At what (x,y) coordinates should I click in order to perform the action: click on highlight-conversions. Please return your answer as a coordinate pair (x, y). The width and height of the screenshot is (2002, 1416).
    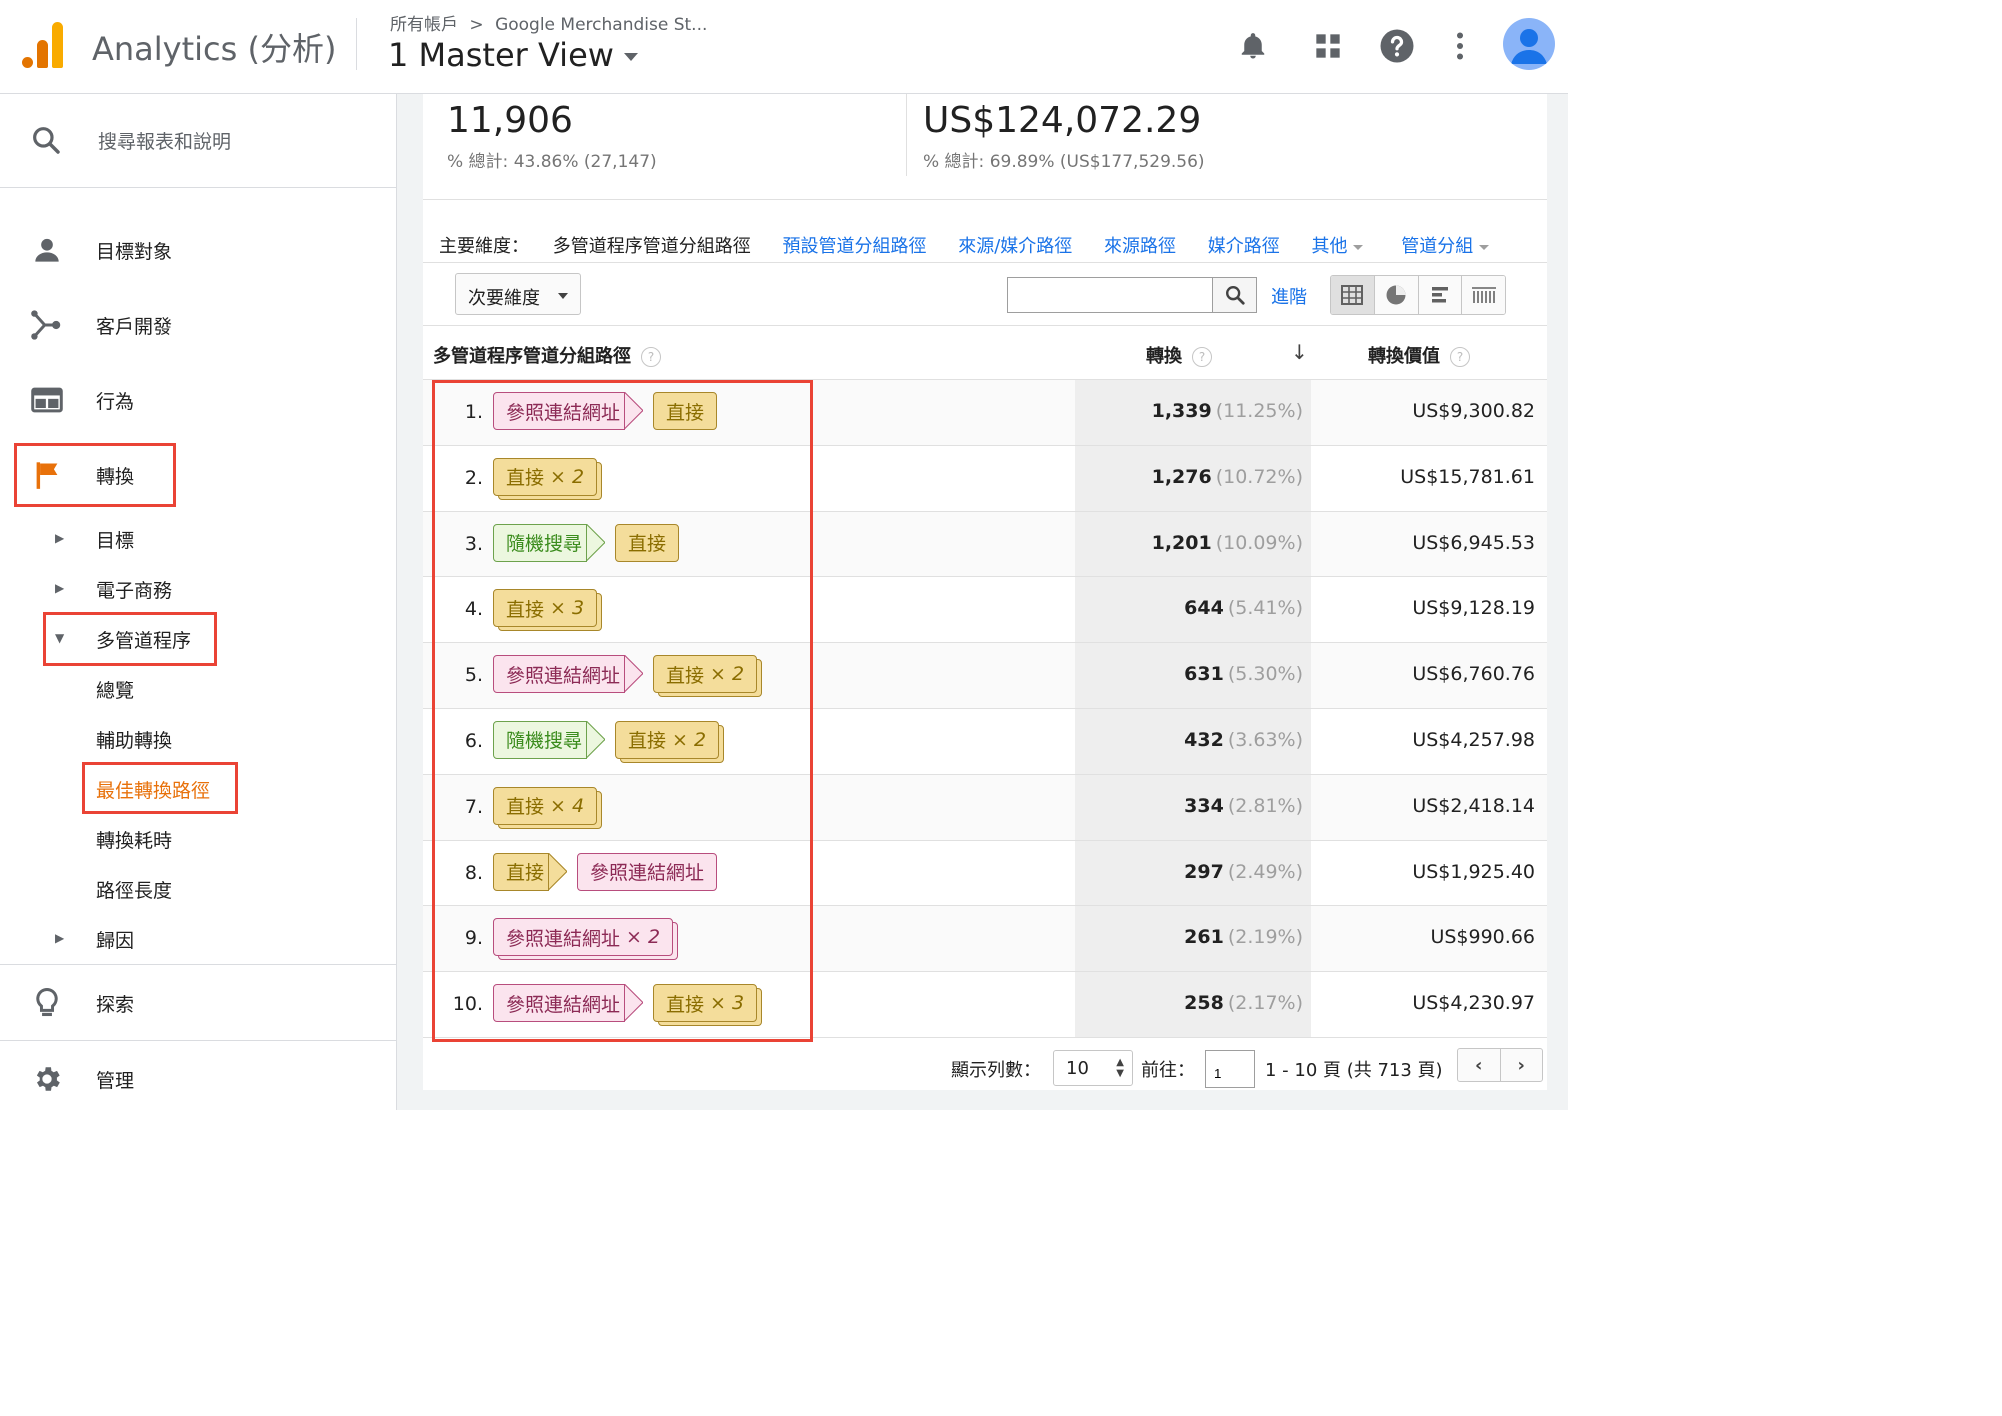
    Looking at the image, I should click on (95, 475).